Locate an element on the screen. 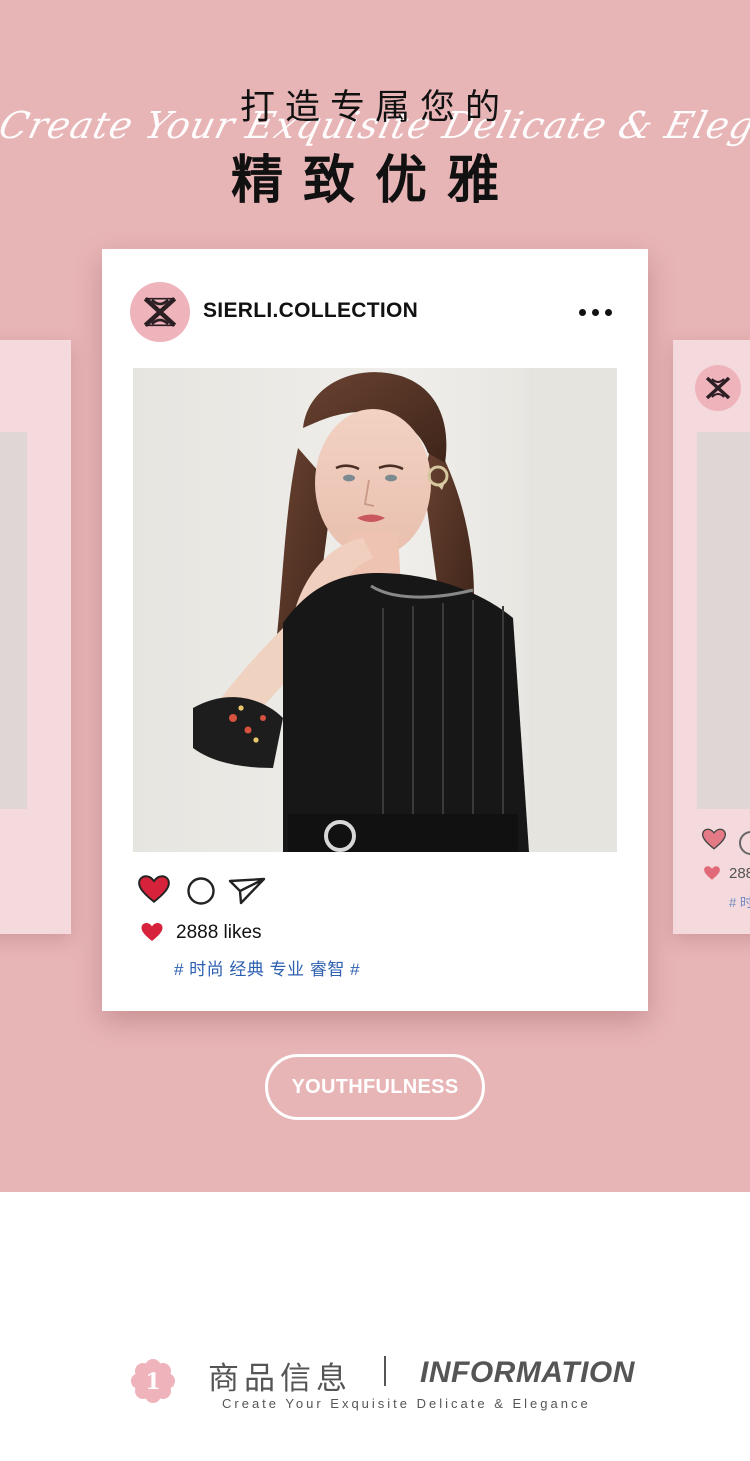  flower-number-icon: 1 is located at coordinates (153, 1381).